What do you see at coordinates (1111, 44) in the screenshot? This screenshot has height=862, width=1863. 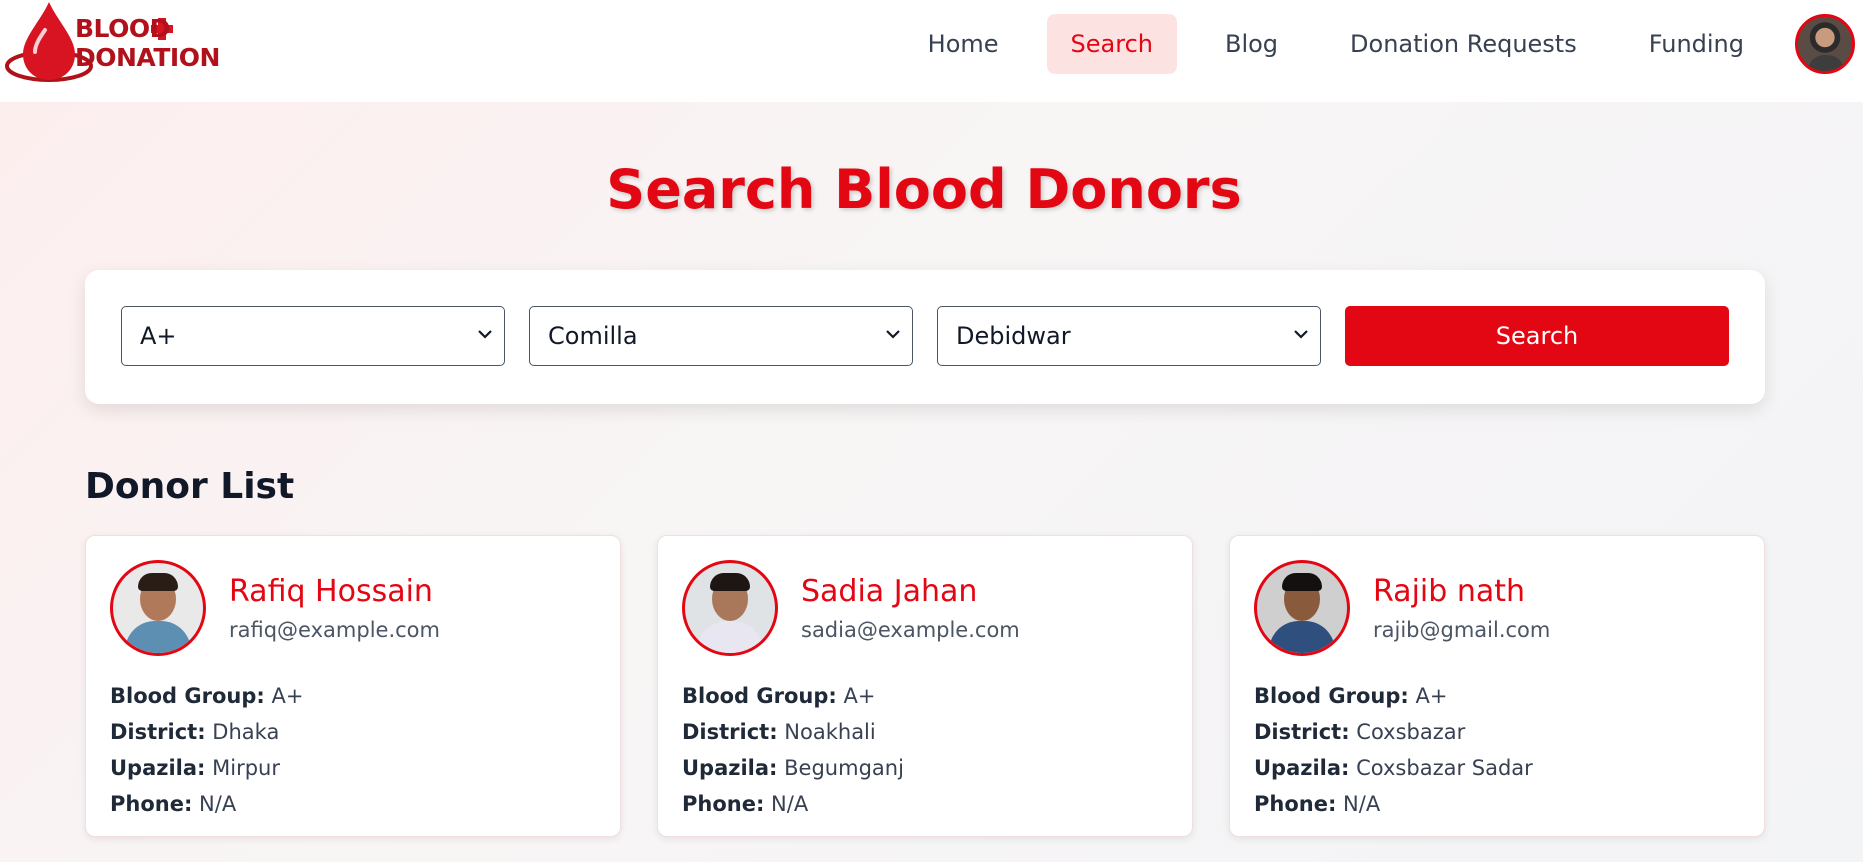 I see `nav-search: Search` at bounding box center [1111, 44].